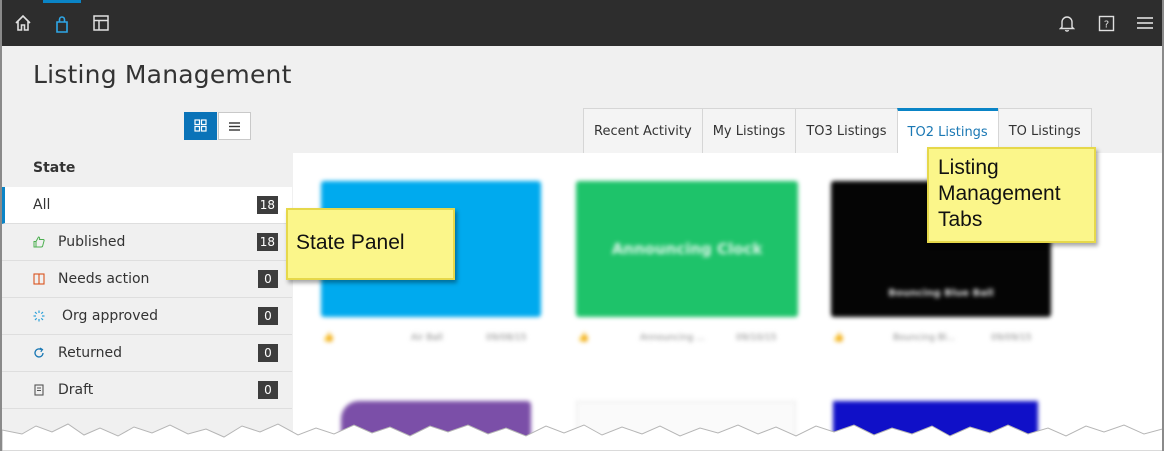 The image size is (1164, 451). I want to click on page-title: Listing Management, so click(162, 74).